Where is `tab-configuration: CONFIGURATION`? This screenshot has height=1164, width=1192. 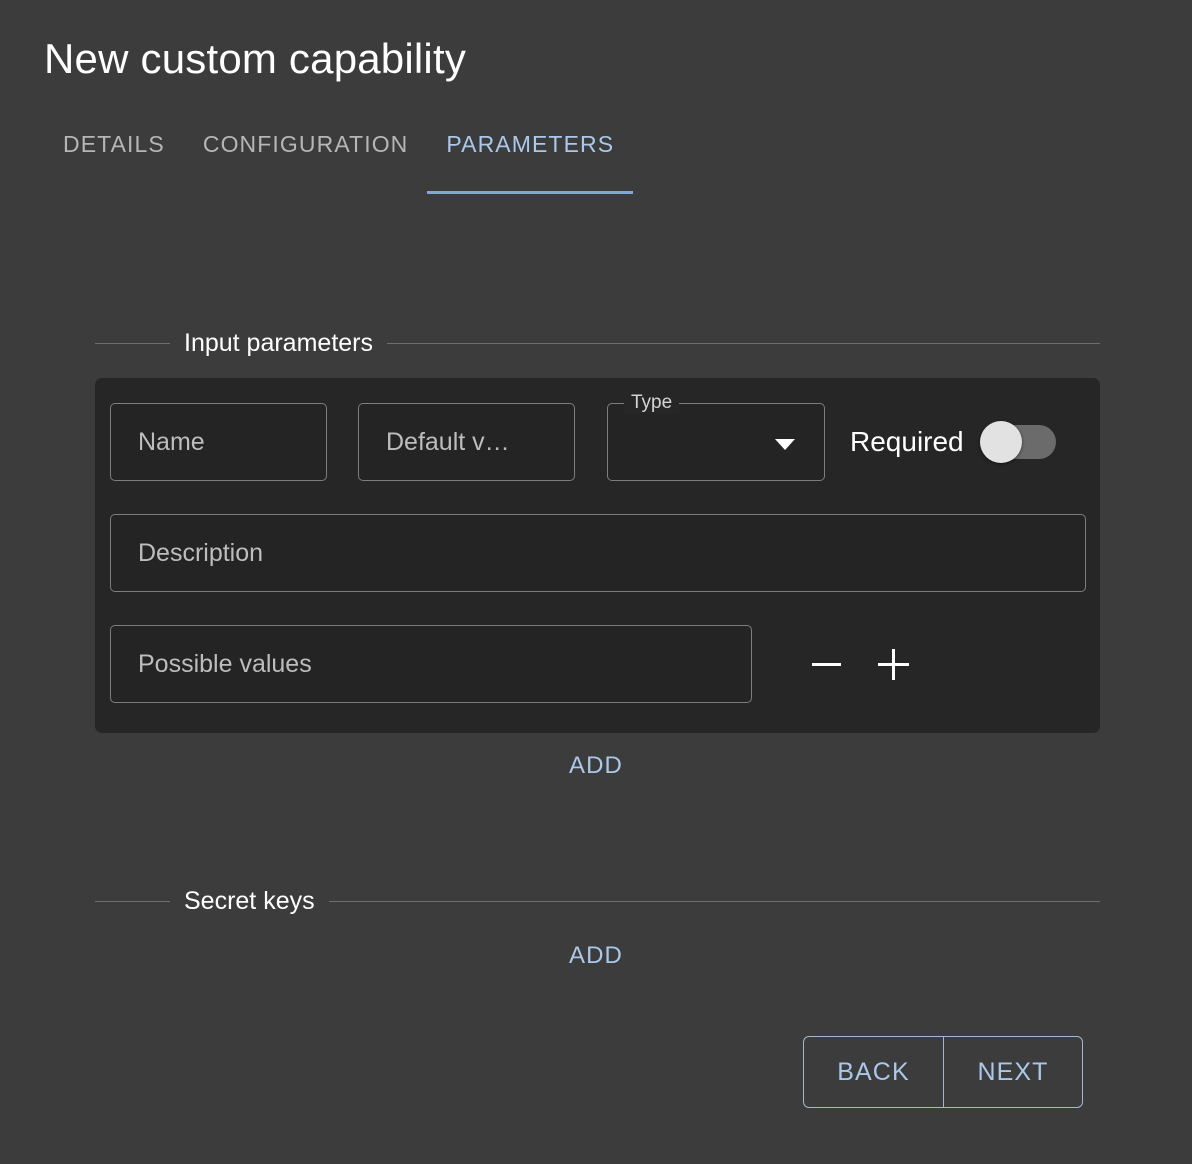
tab-configuration: CONFIGURATION is located at coordinates (306, 158).